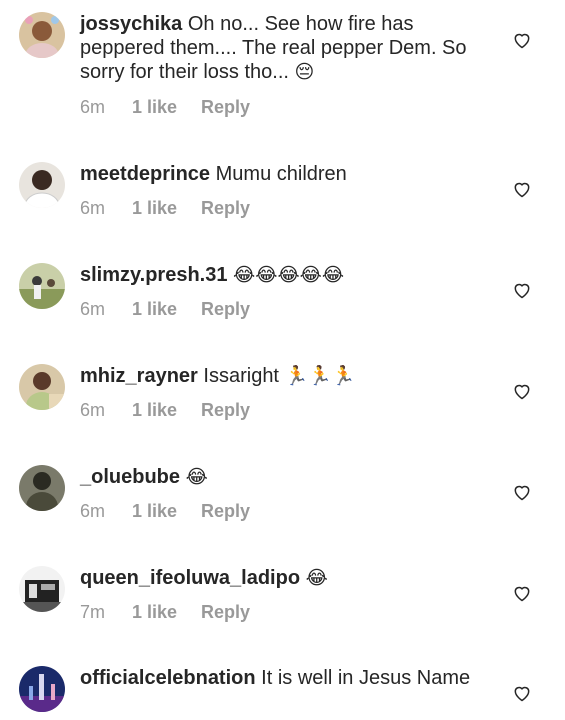 This screenshot has height=720, width=565. What do you see at coordinates (130, 477) in the screenshot?
I see `comment-username: _oluebube` at bounding box center [130, 477].